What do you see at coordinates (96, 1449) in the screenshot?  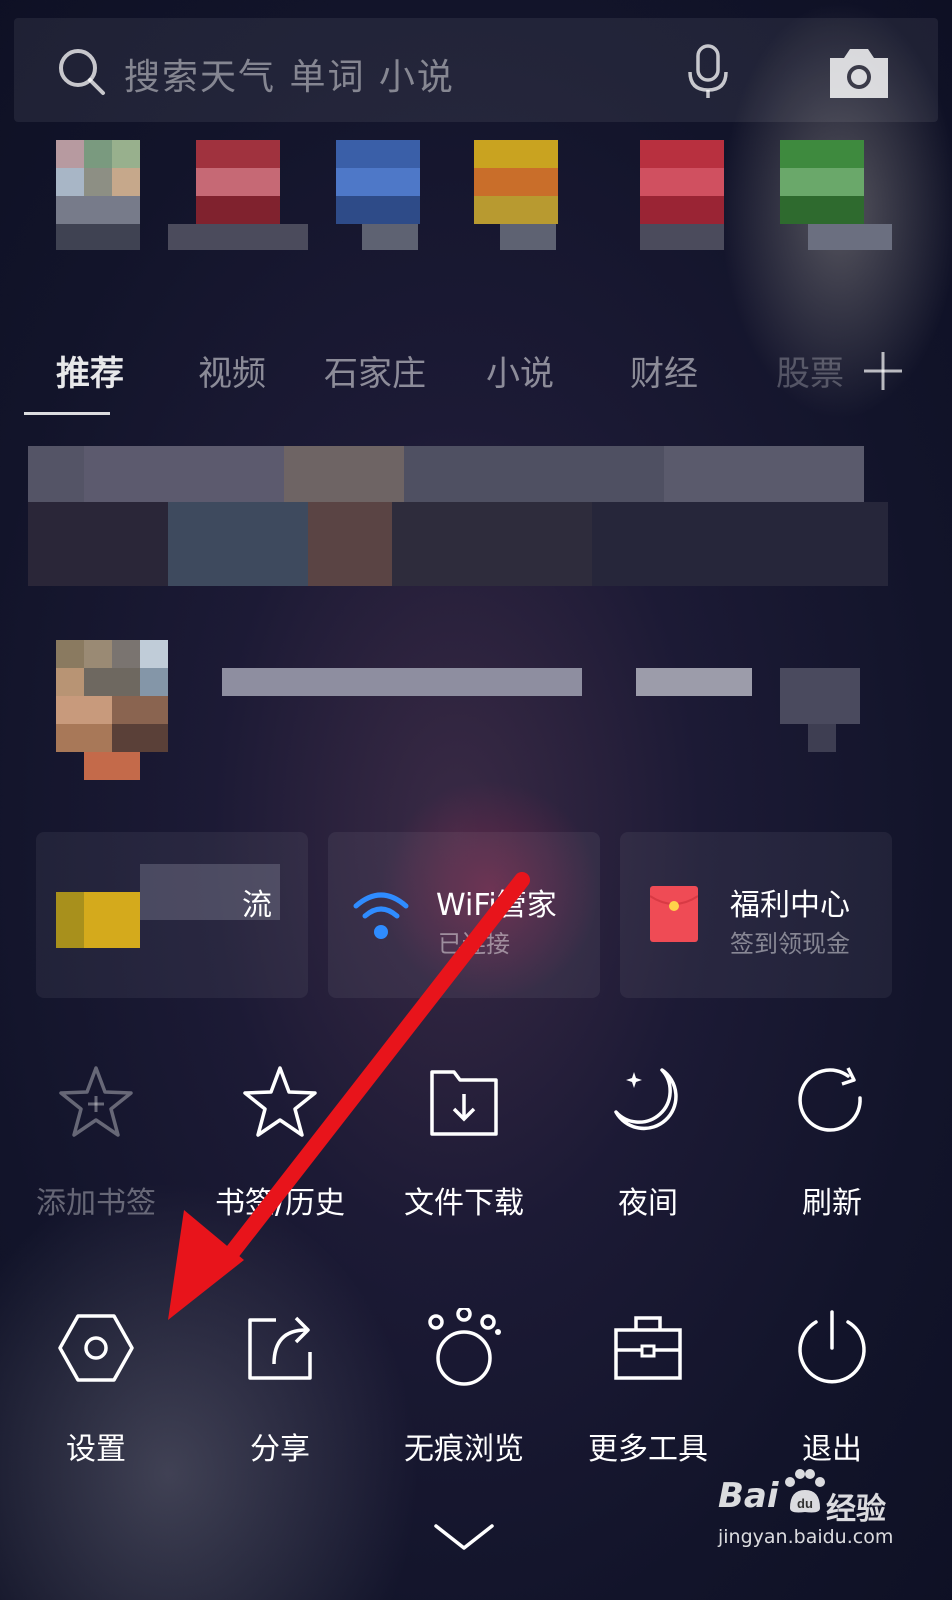 I see `menu-label: 设置` at bounding box center [96, 1449].